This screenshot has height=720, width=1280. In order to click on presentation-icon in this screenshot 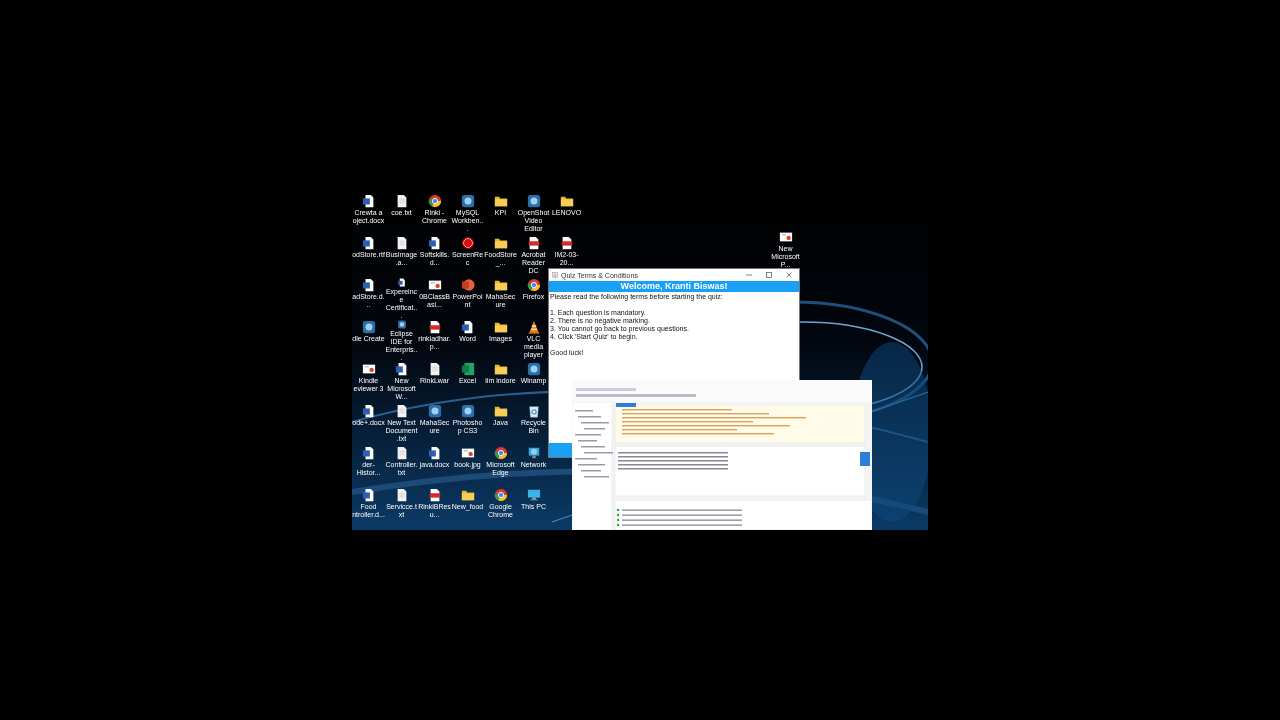, I will do `click(467, 285)`.